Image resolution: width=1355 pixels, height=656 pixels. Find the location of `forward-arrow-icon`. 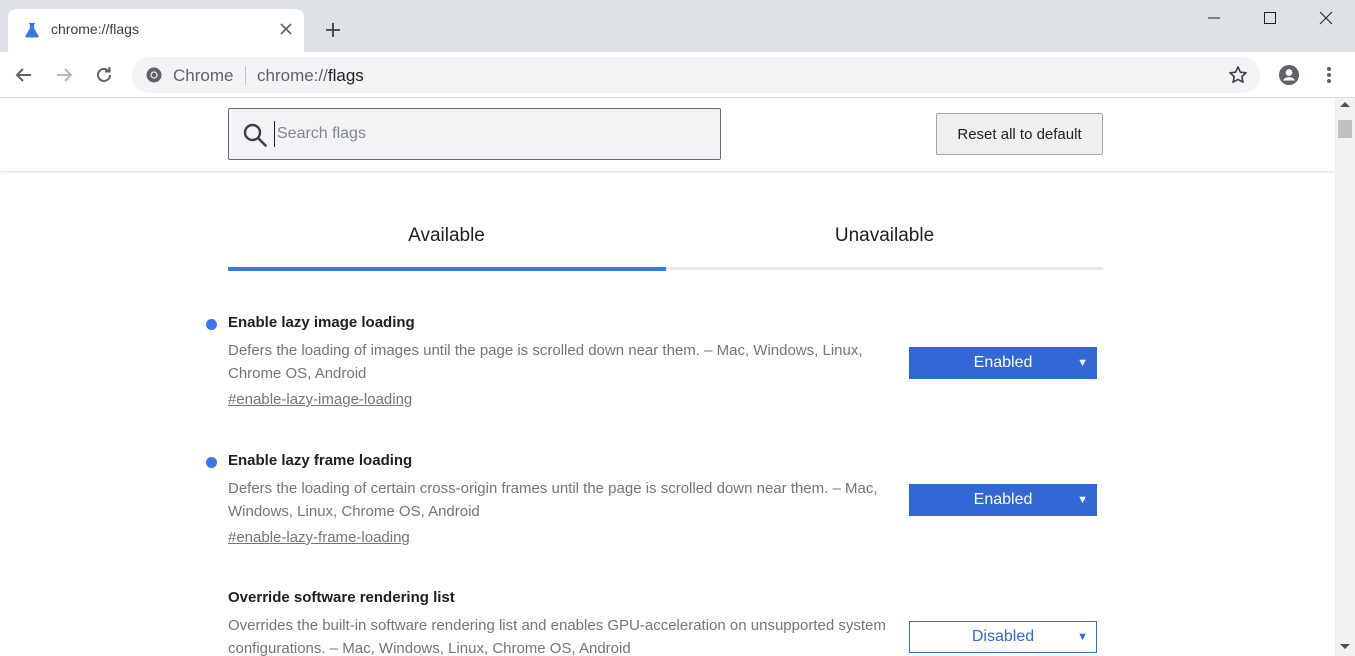

forward-arrow-icon is located at coordinates (64, 75).